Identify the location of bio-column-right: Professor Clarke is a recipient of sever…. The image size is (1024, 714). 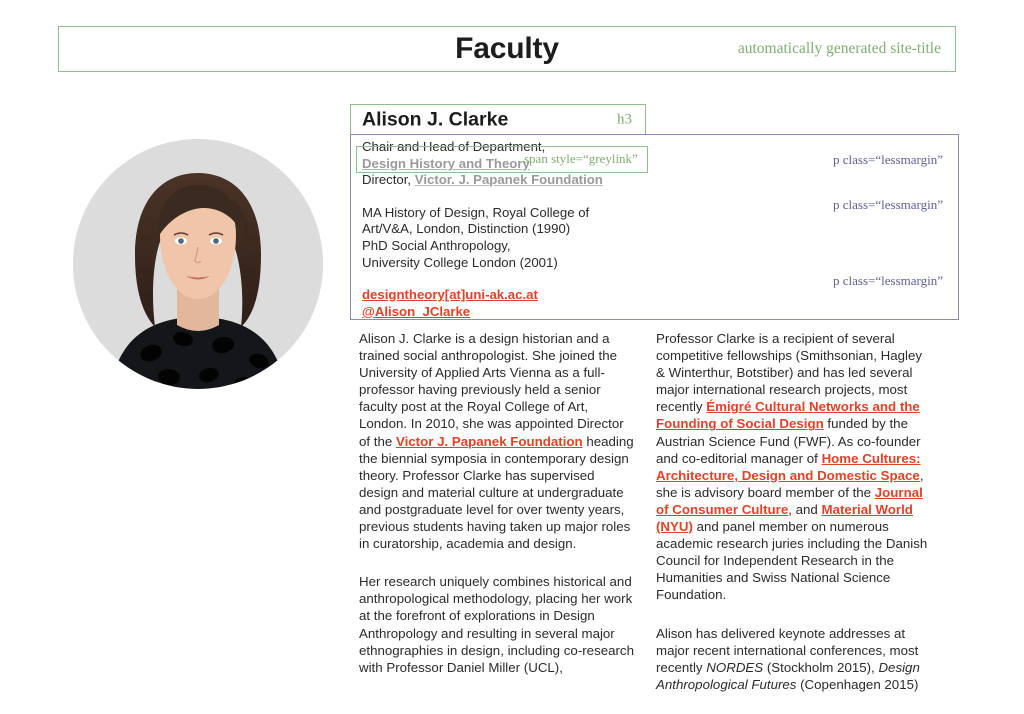
(794, 522).